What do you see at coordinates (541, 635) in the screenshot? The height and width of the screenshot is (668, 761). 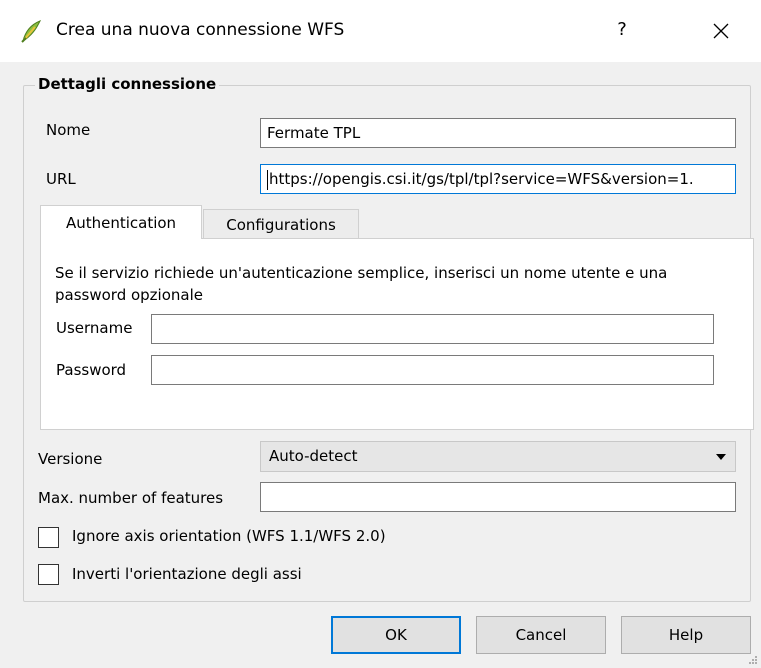 I see `cancel-button: Cancel` at bounding box center [541, 635].